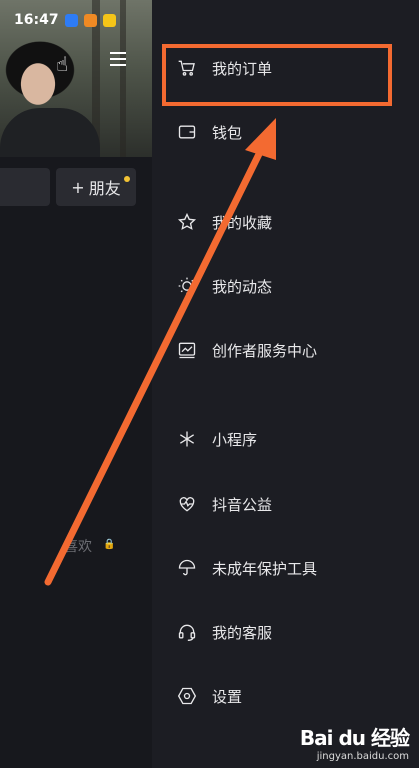 Image resolution: width=419 pixels, height=768 pixels. Describe the element at coordinates (362, 756) in the screenshot. I see `watermark-url: jingyan.baidu.com` at that location.